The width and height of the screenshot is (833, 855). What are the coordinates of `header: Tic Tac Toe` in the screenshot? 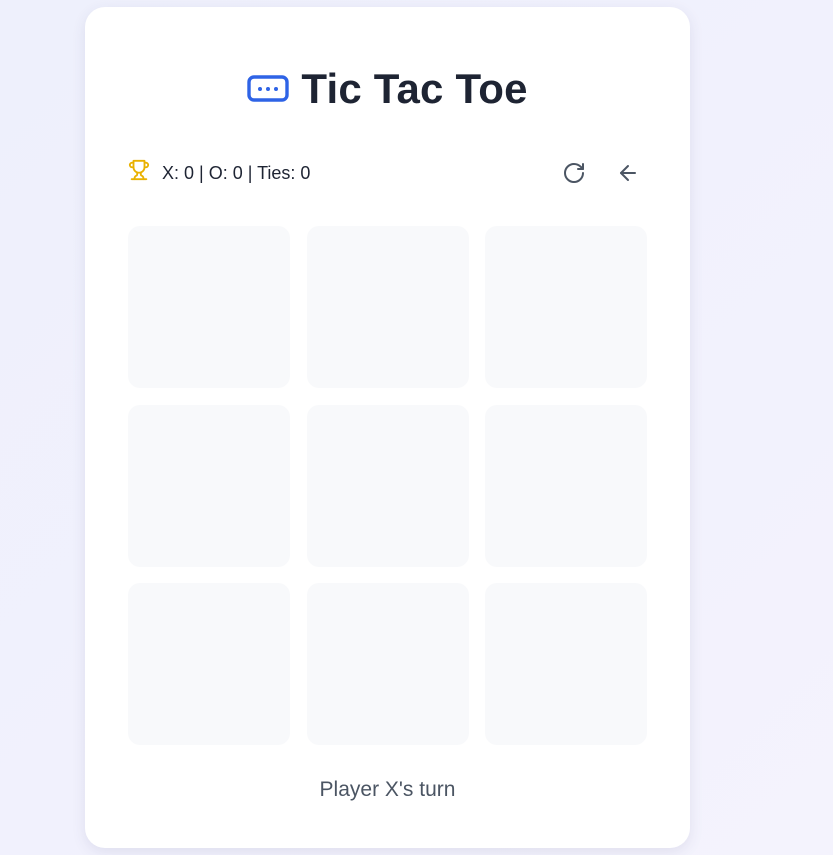 It's located at (387, 89).